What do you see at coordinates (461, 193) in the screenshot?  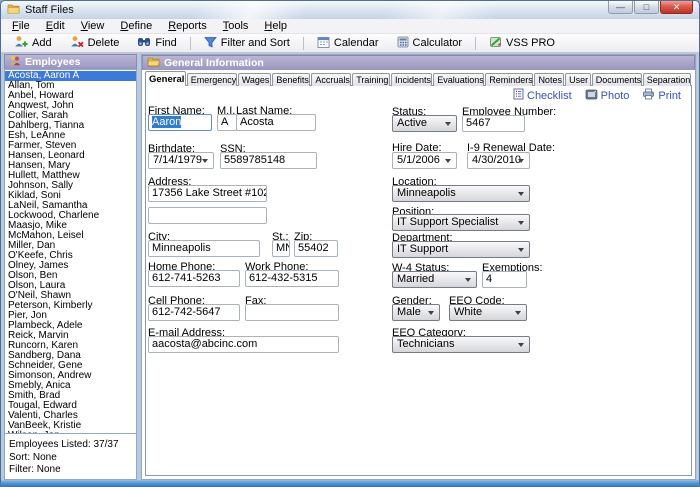 I see `location-select: Minneapolis` at bounding box center [461, 193].